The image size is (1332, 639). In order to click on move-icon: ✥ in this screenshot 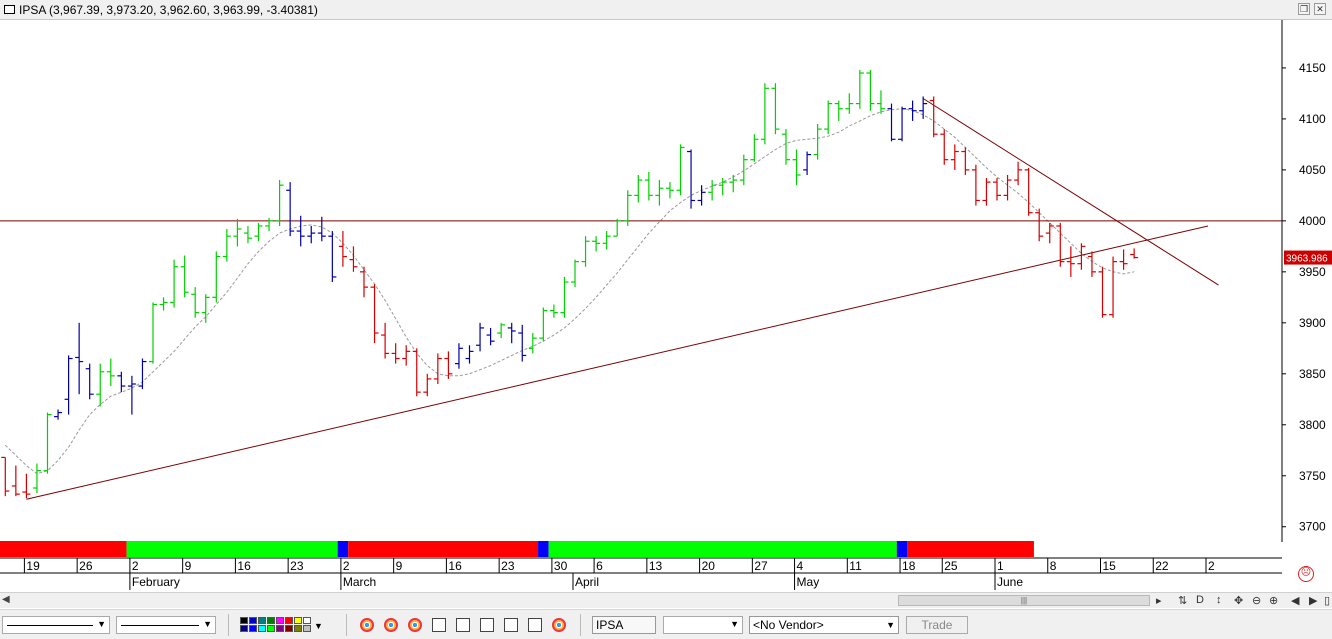, I will do `click(1238, 600)`.